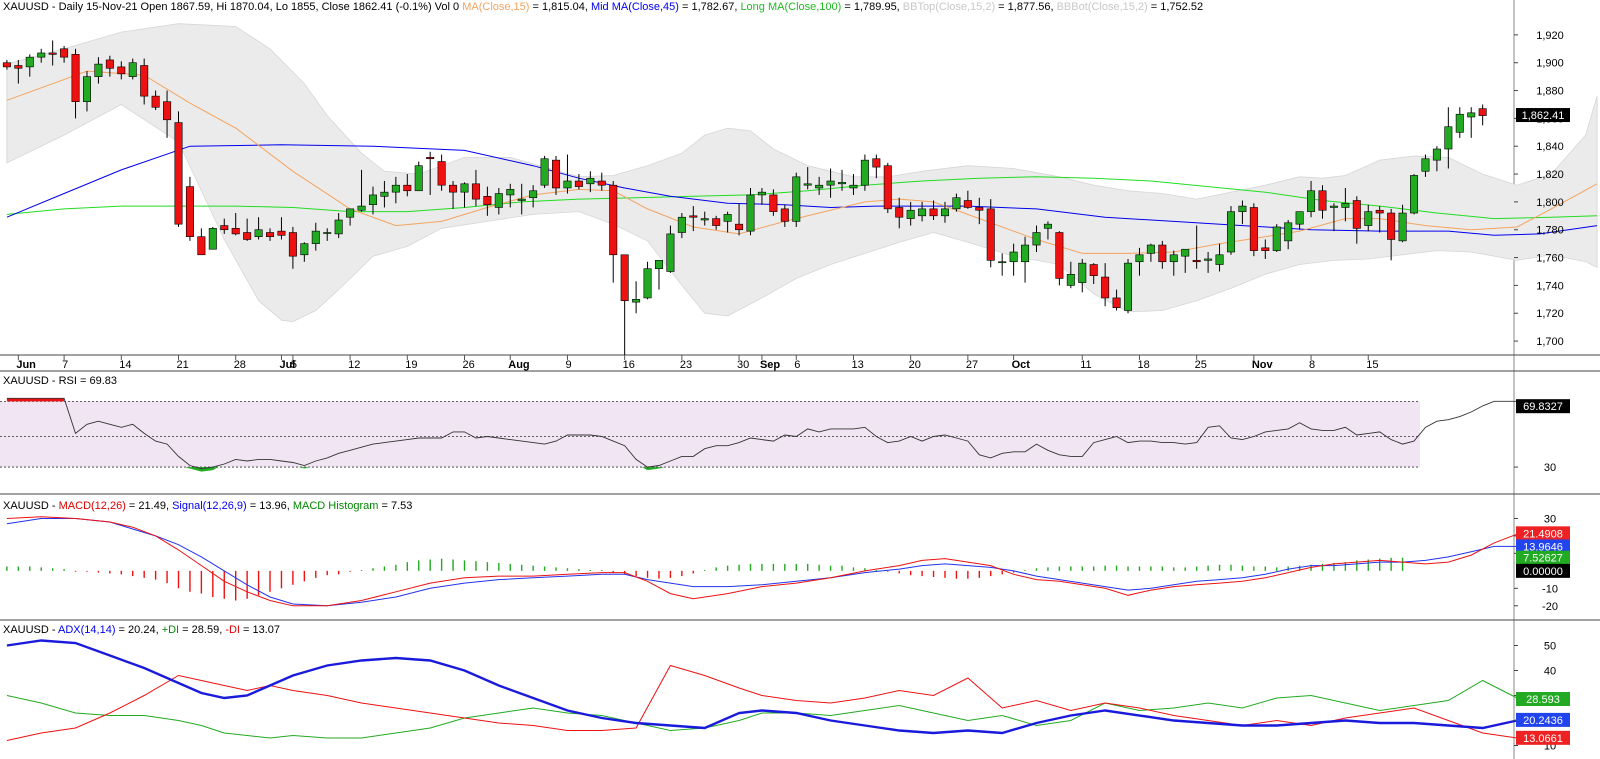 The width and height of the screenshot is (1600, 759). What do you see at coordinates (1550, 203) in the screenshot?
I see `price-tick-label: 1,800` at bounding box center [1550, 203].